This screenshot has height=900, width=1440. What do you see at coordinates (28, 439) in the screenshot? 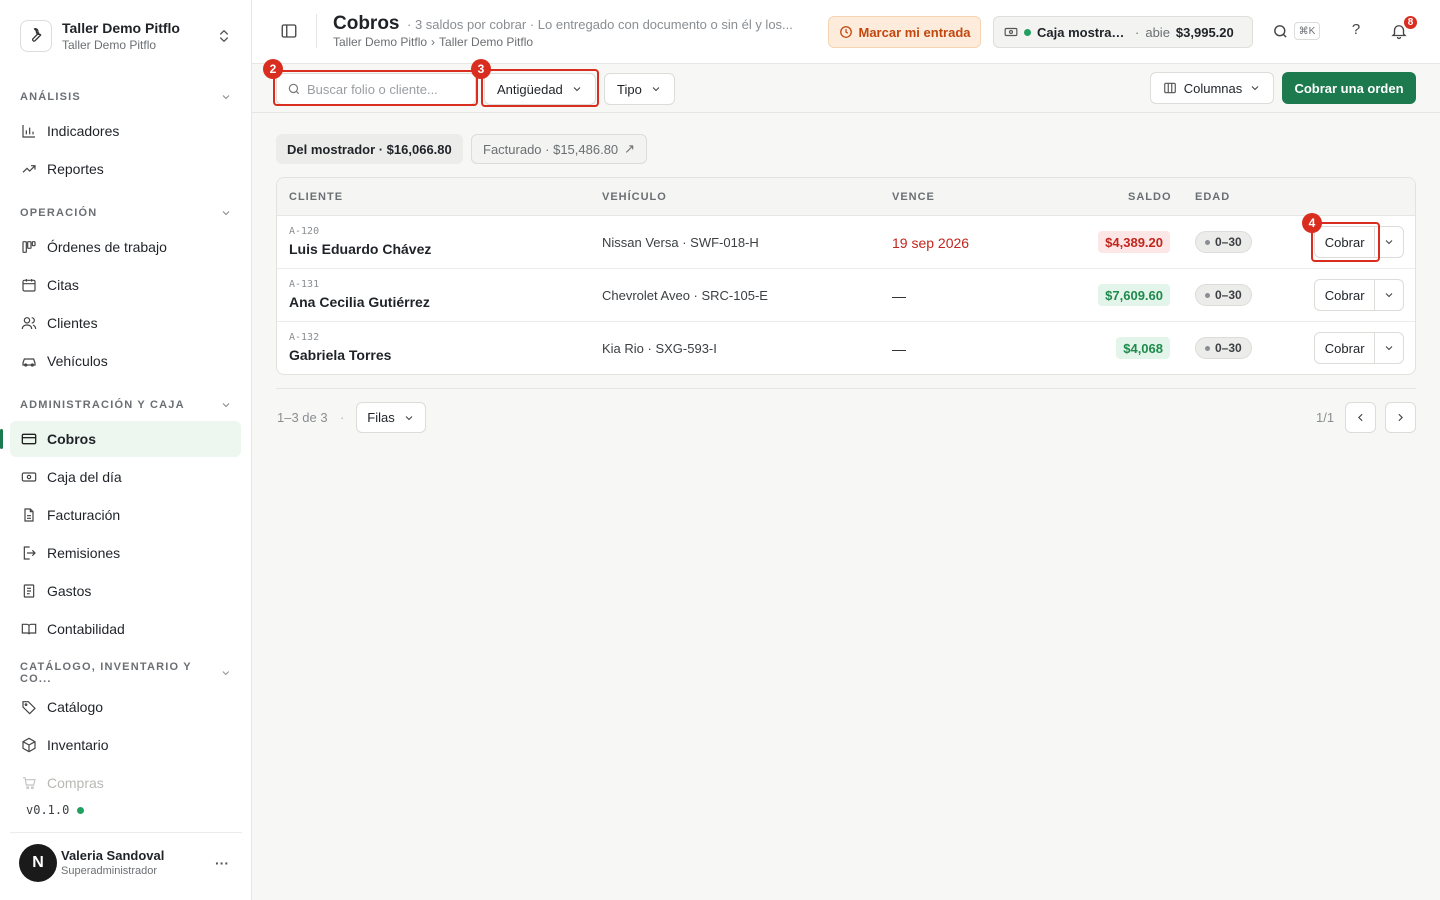
I see `credit-card-icon` at bounding box center [28, 439].